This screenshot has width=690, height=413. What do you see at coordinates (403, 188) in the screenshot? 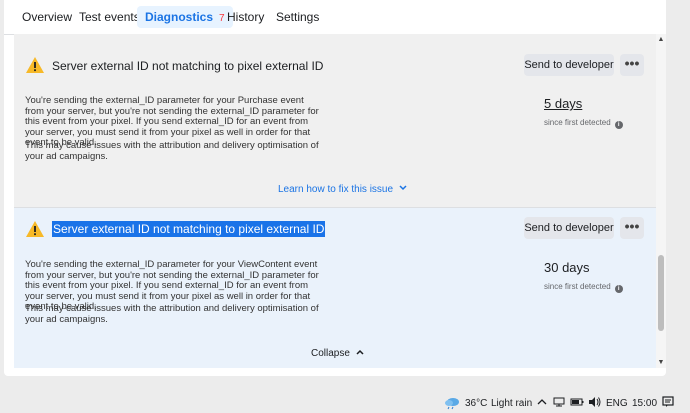
I see `chevron-down-icon` at bounding box center [403, 188].